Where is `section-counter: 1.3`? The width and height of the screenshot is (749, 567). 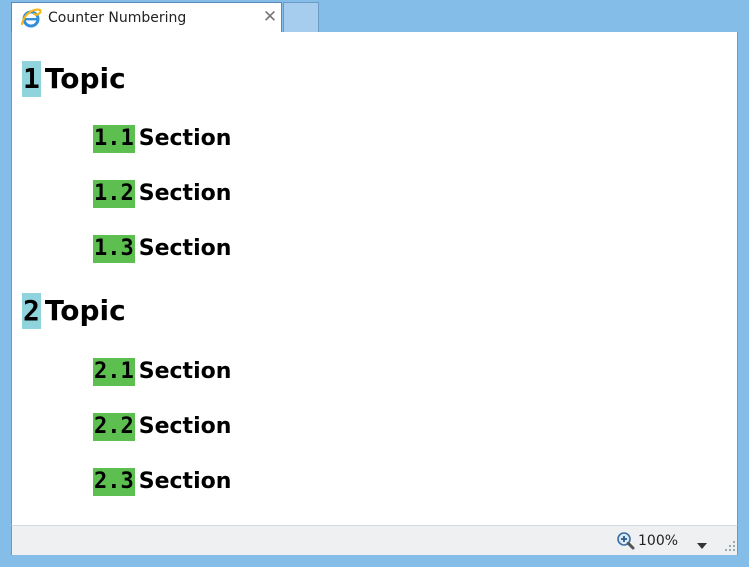
section-counter: 1.3 is located at coordinates (114, 249).